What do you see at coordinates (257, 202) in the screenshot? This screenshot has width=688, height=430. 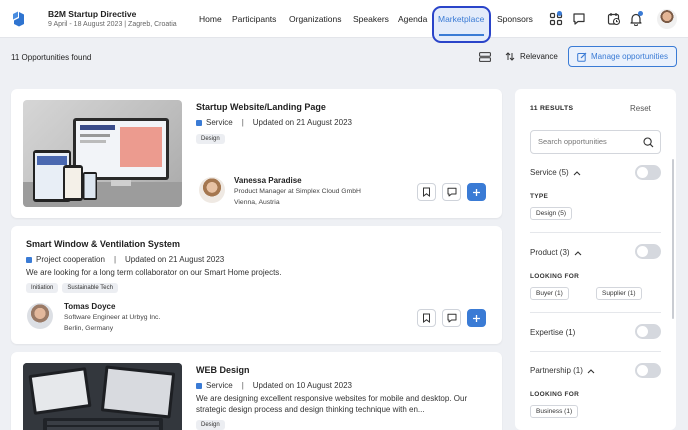 I see `person-location: Vienna, Austria` at bounding box center [257, 202].